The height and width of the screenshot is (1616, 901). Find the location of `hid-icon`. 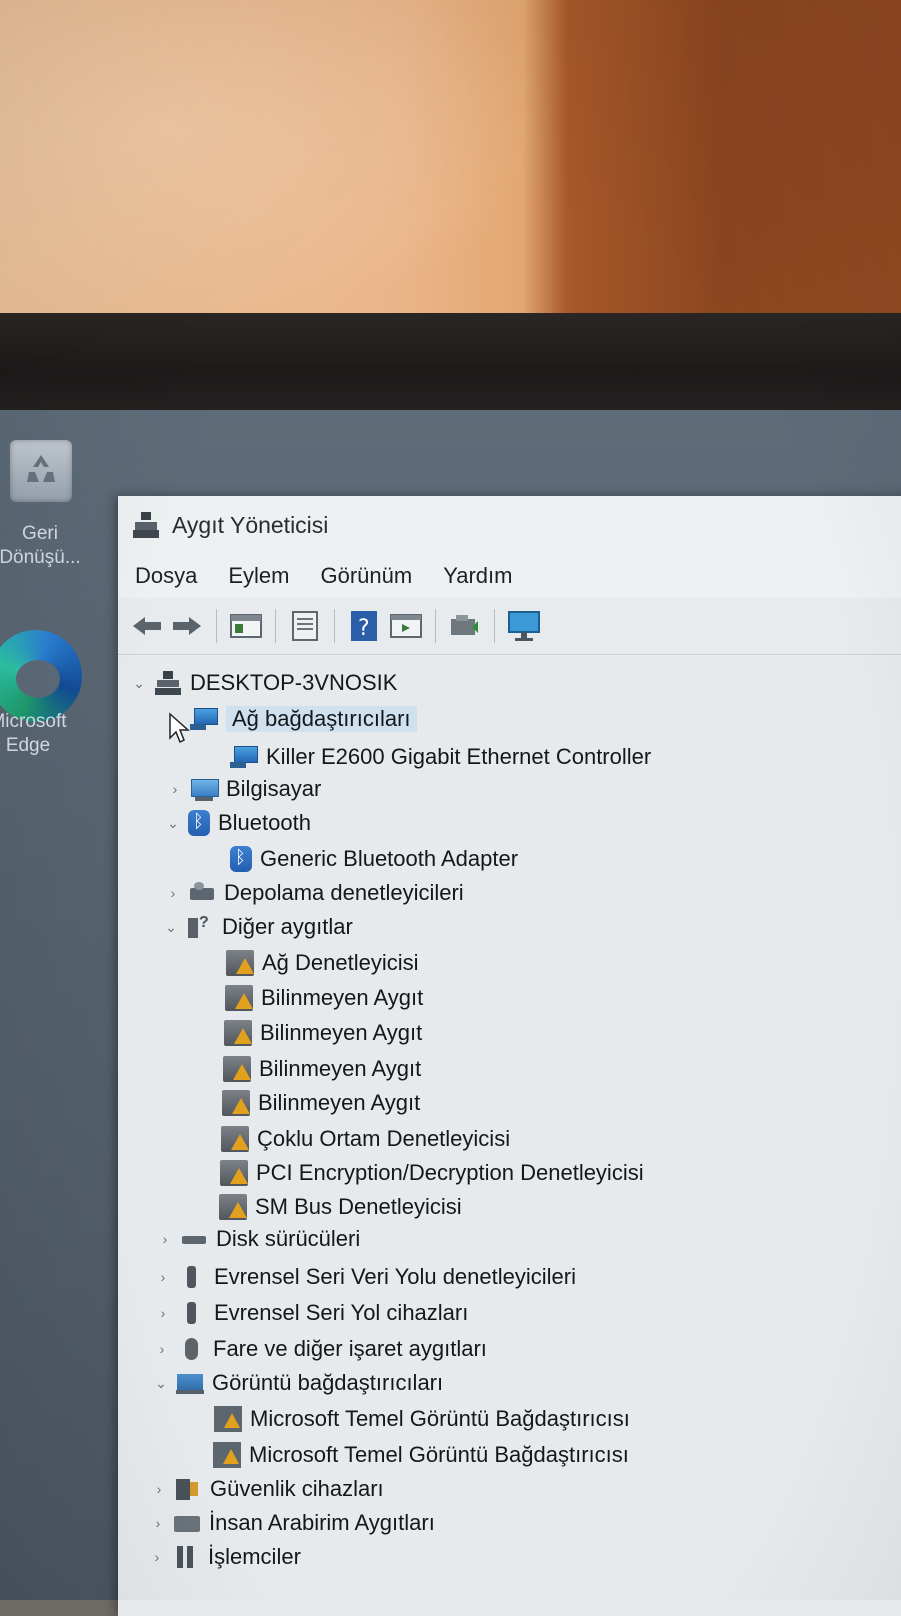

hid-icon is located at coordinates (187, 1523).